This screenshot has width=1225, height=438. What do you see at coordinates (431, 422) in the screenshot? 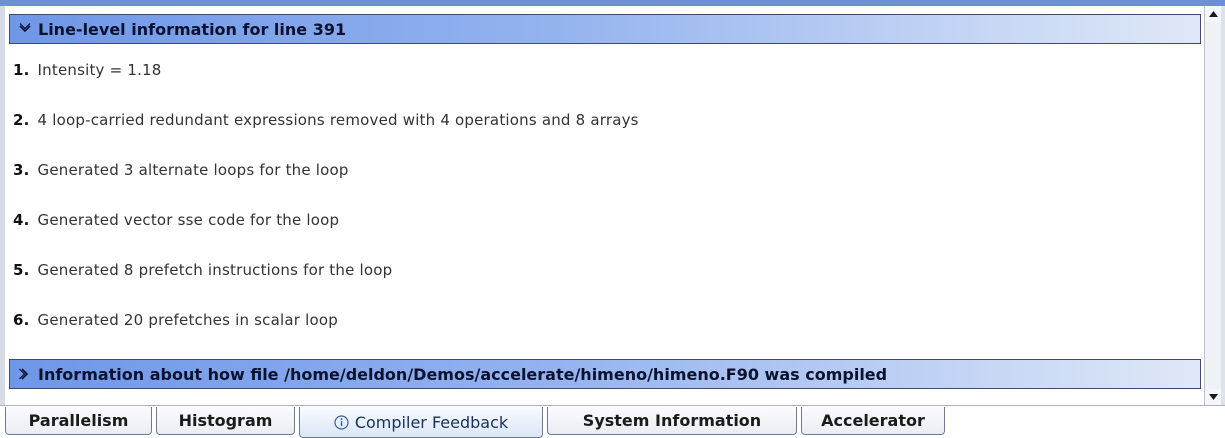
I see `tab-label: Compiler Feedback` at bounding box center [431, 422].